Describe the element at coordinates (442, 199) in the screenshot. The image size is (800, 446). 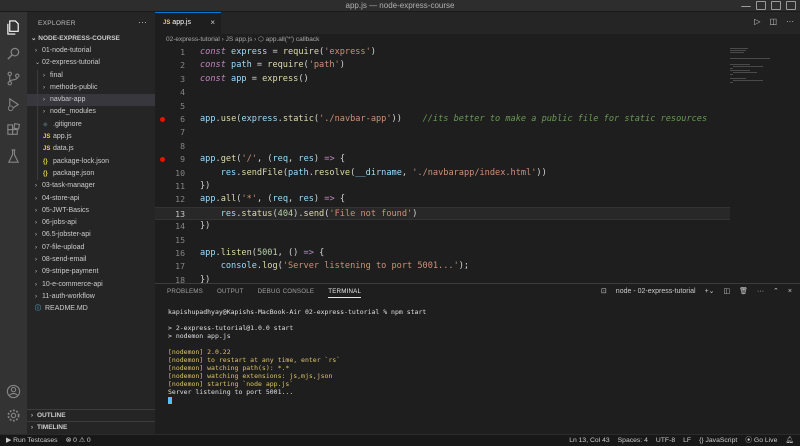
I see `code-line: 12 app.all('*', (req, res) => {` at that location.